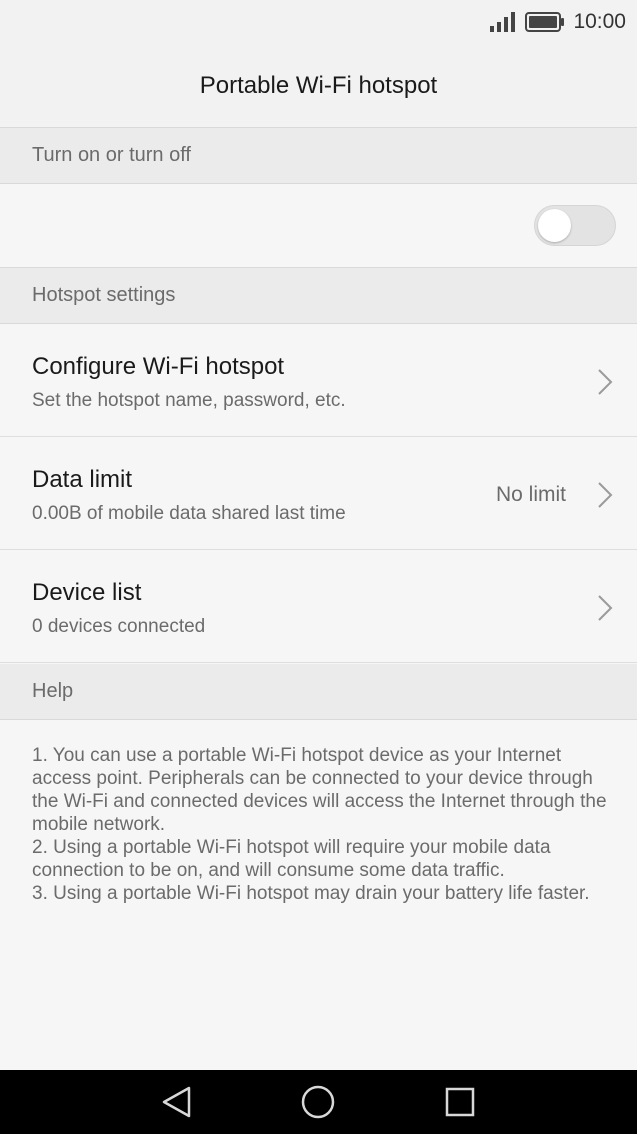 The width and height of the screenshot is (637, 1134). Describe the element at coordinates (503, 22) in the screenshot. I see `signal-icon` at that location.